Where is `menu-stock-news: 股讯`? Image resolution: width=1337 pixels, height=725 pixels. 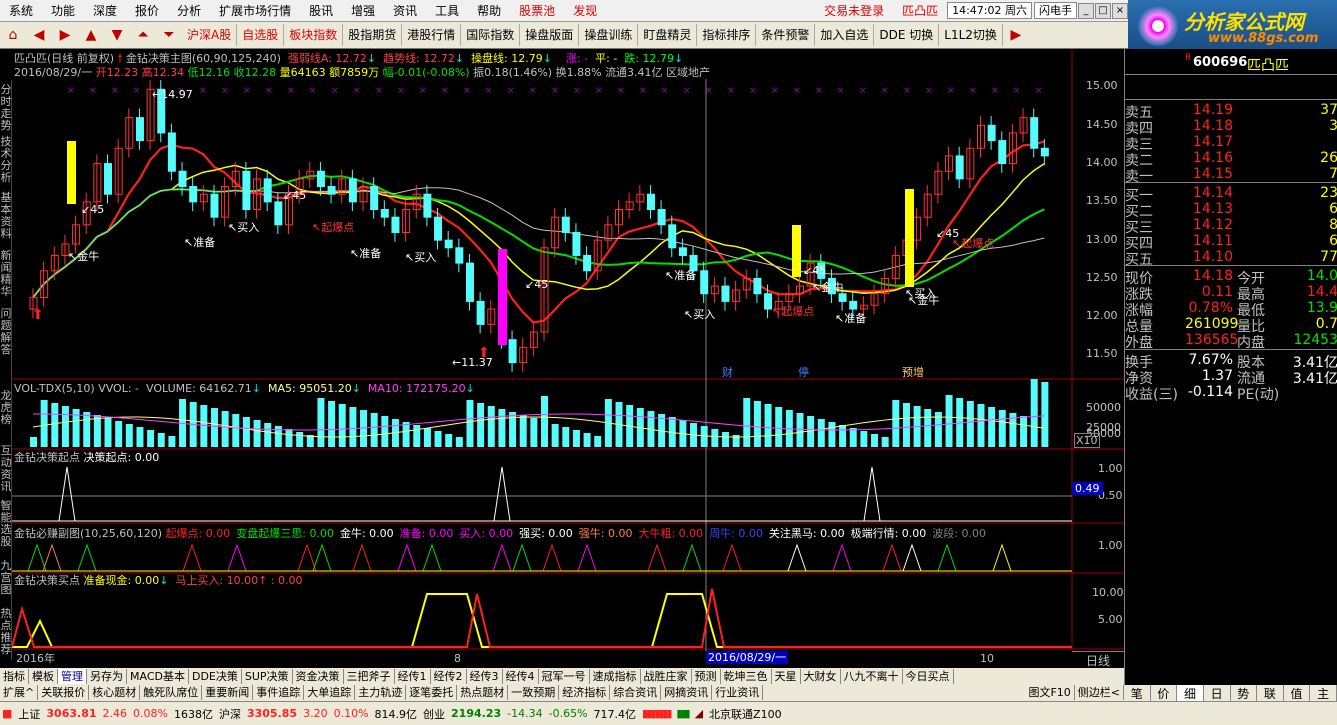
menu-stock-news: 股讯 is located at coordinates (321, 10).